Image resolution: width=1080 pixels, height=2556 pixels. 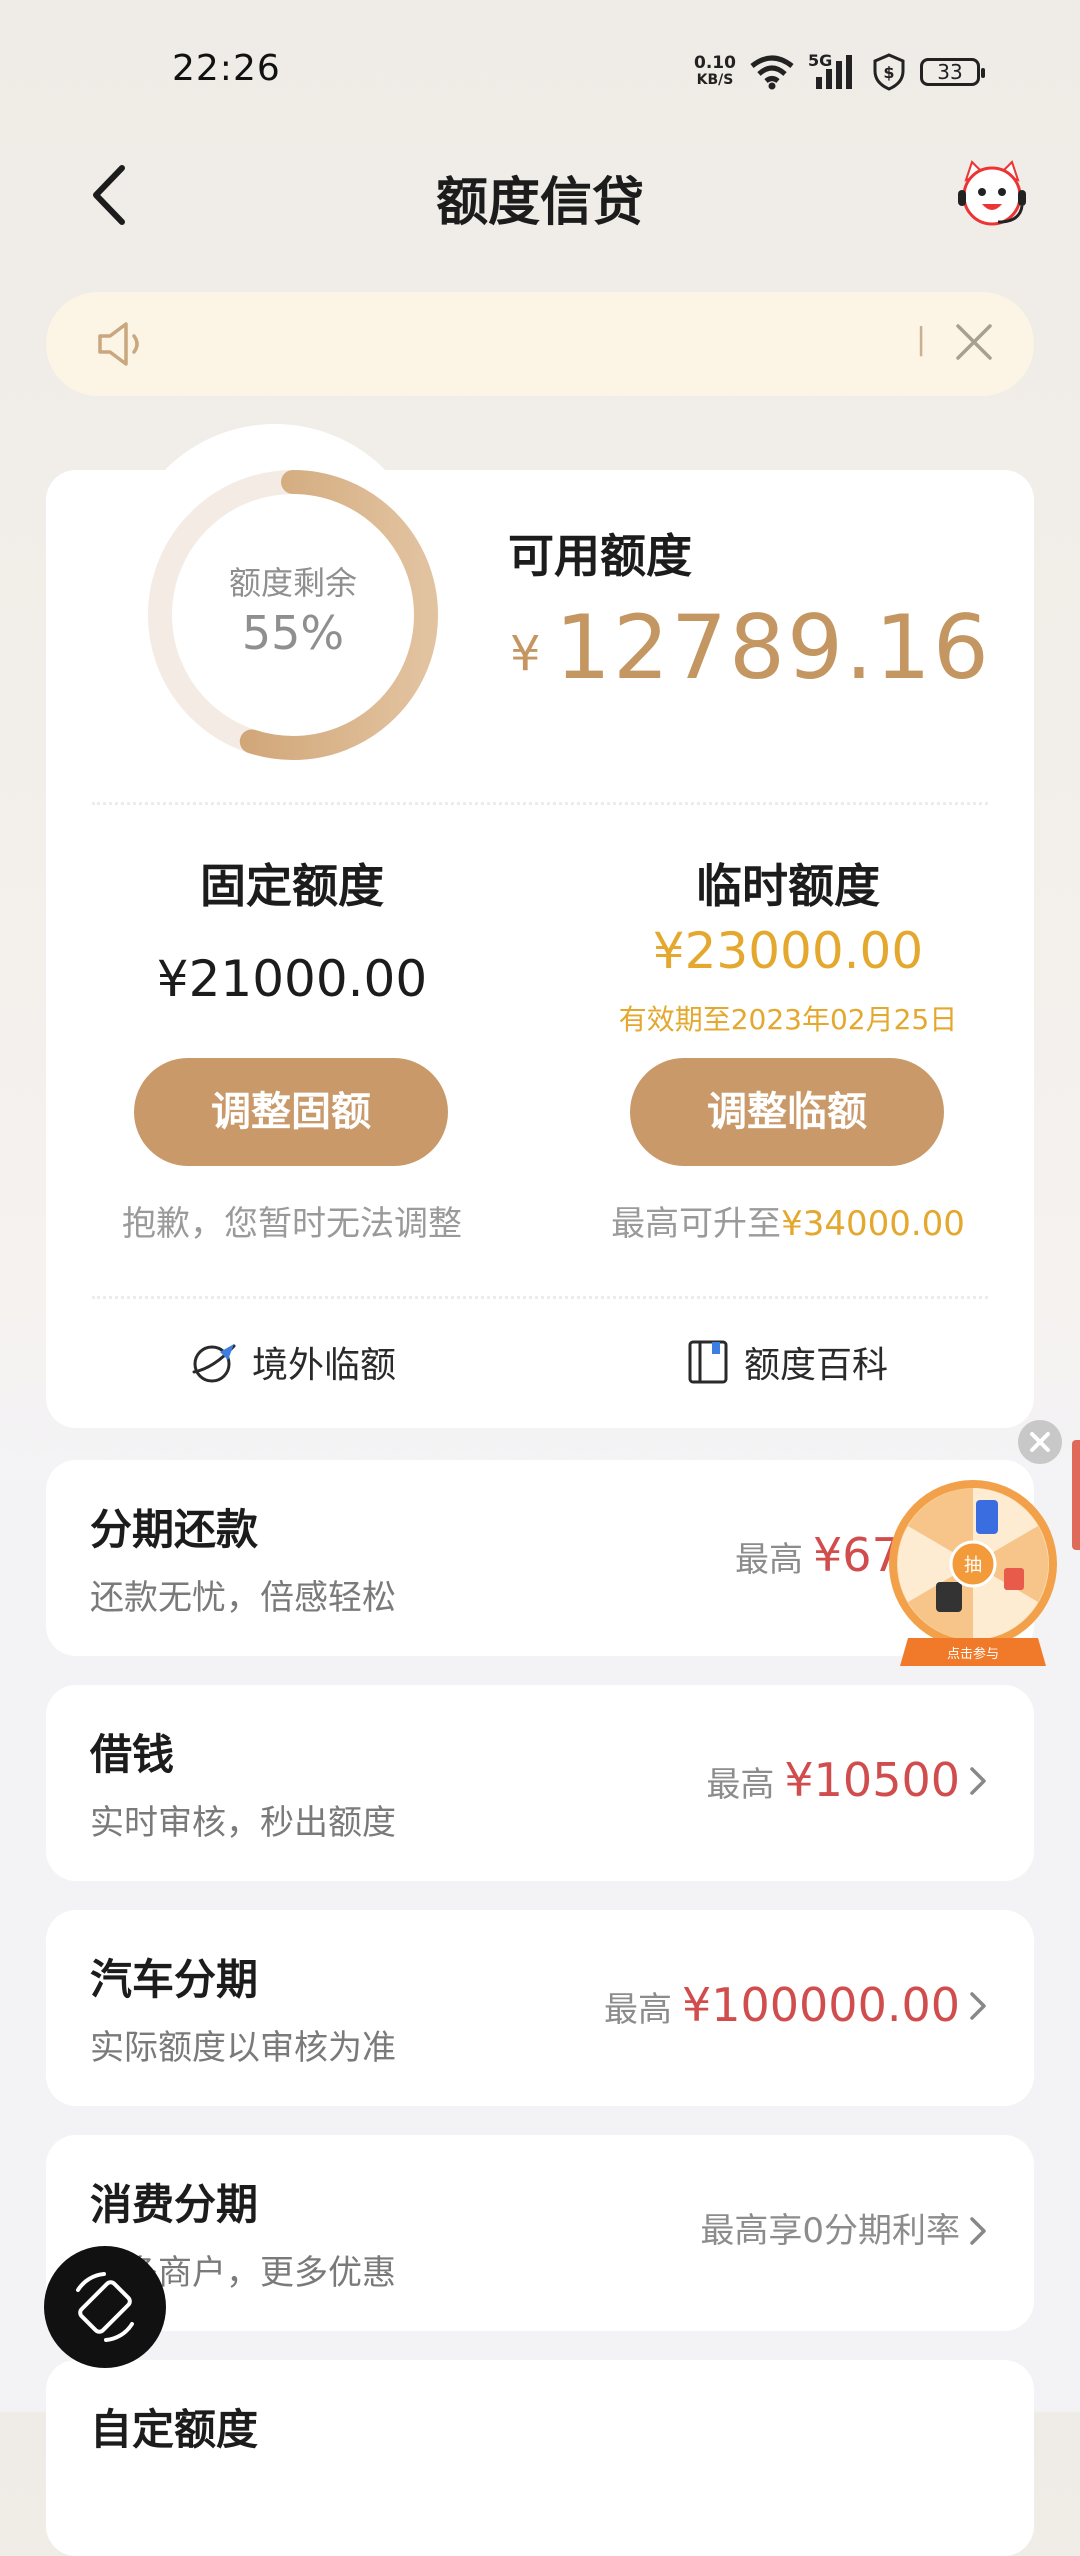 I want to click on prize-wheel-icon: 抽 点击参与, so click(x=973, y=1573).